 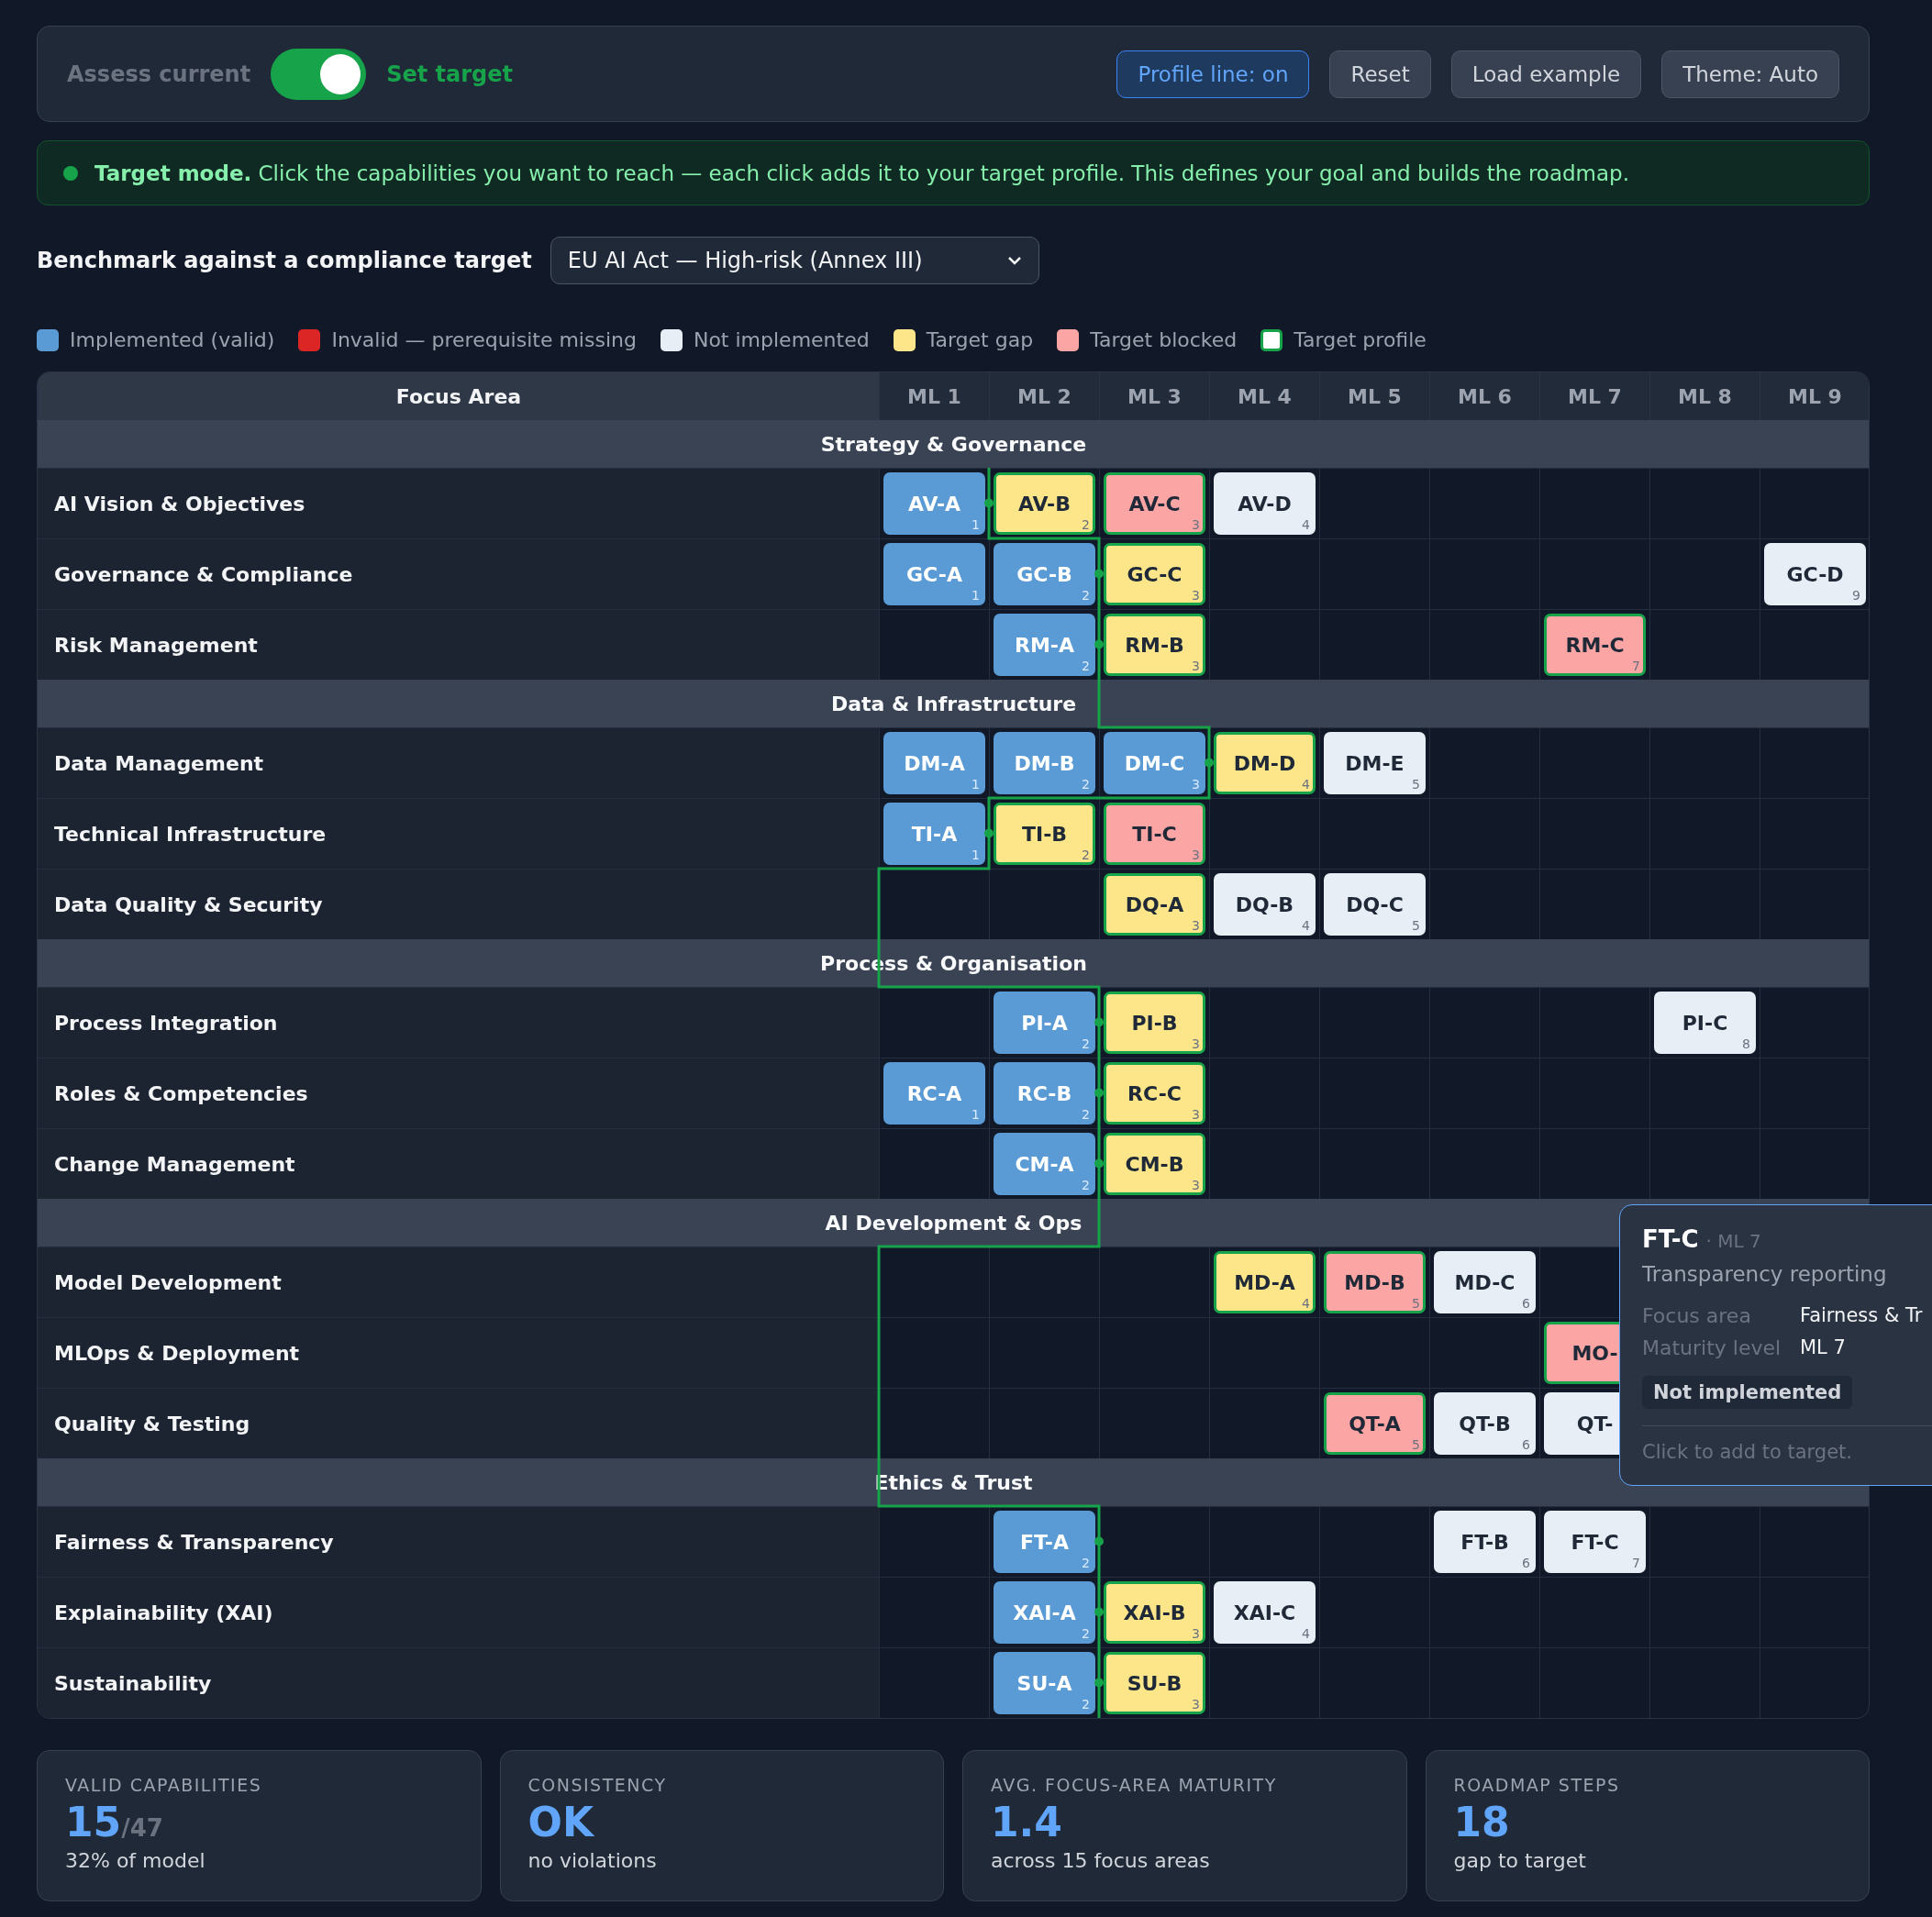 I want to click on capability-tile: XAI-C 4, so click(x=1265, y=1612).